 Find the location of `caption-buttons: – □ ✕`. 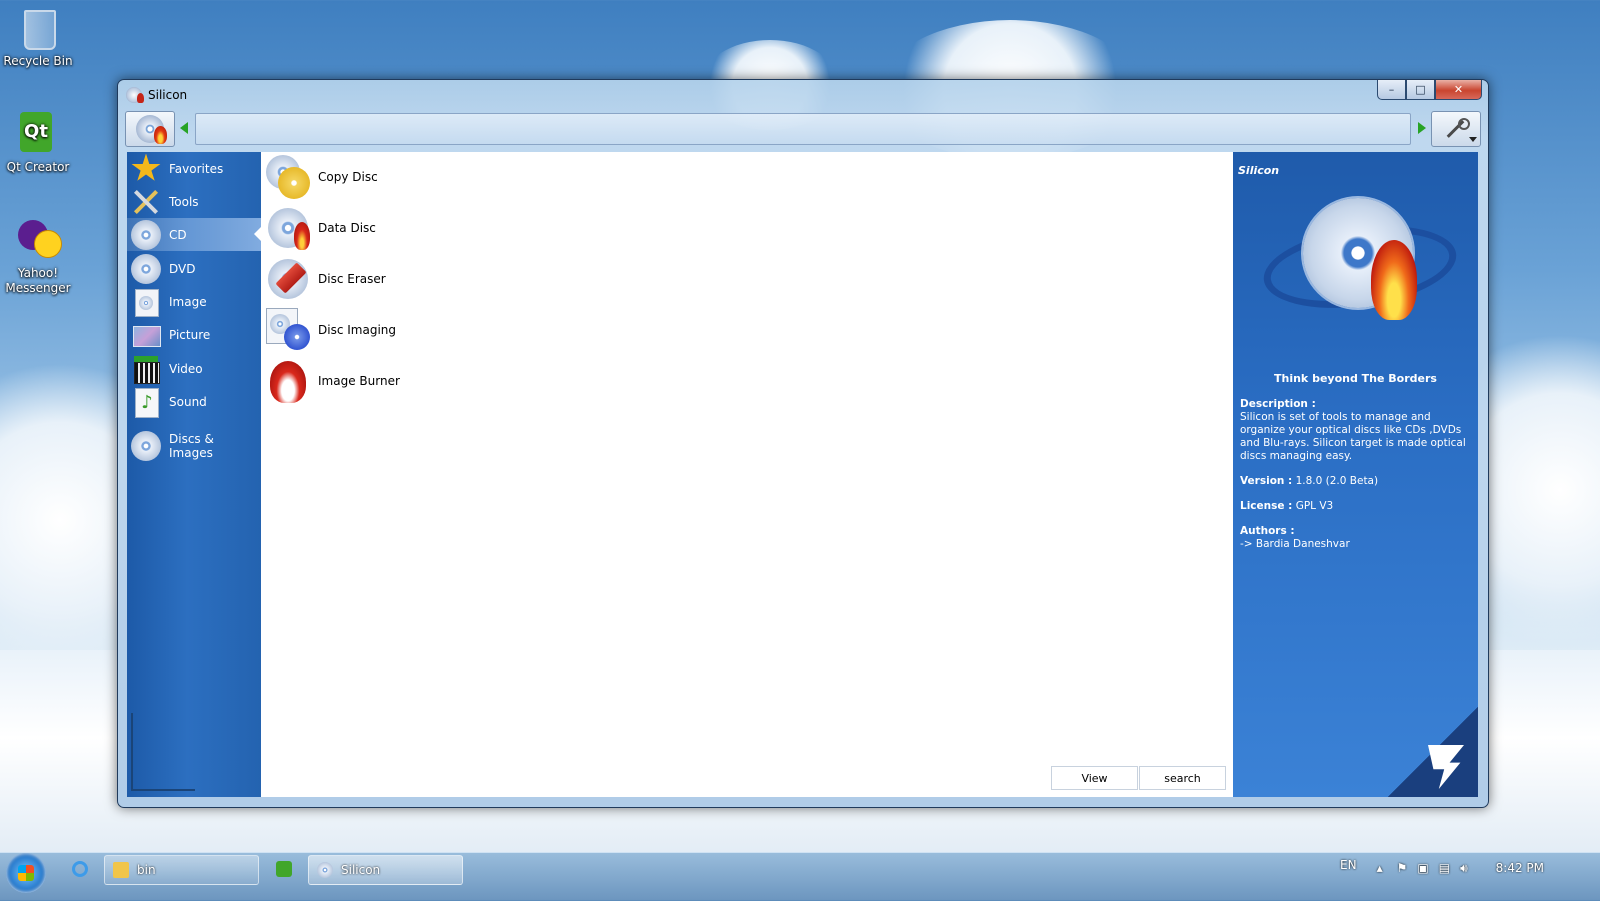

caption-buttons: – □ ✕ is located at coordinates (1429, 90).